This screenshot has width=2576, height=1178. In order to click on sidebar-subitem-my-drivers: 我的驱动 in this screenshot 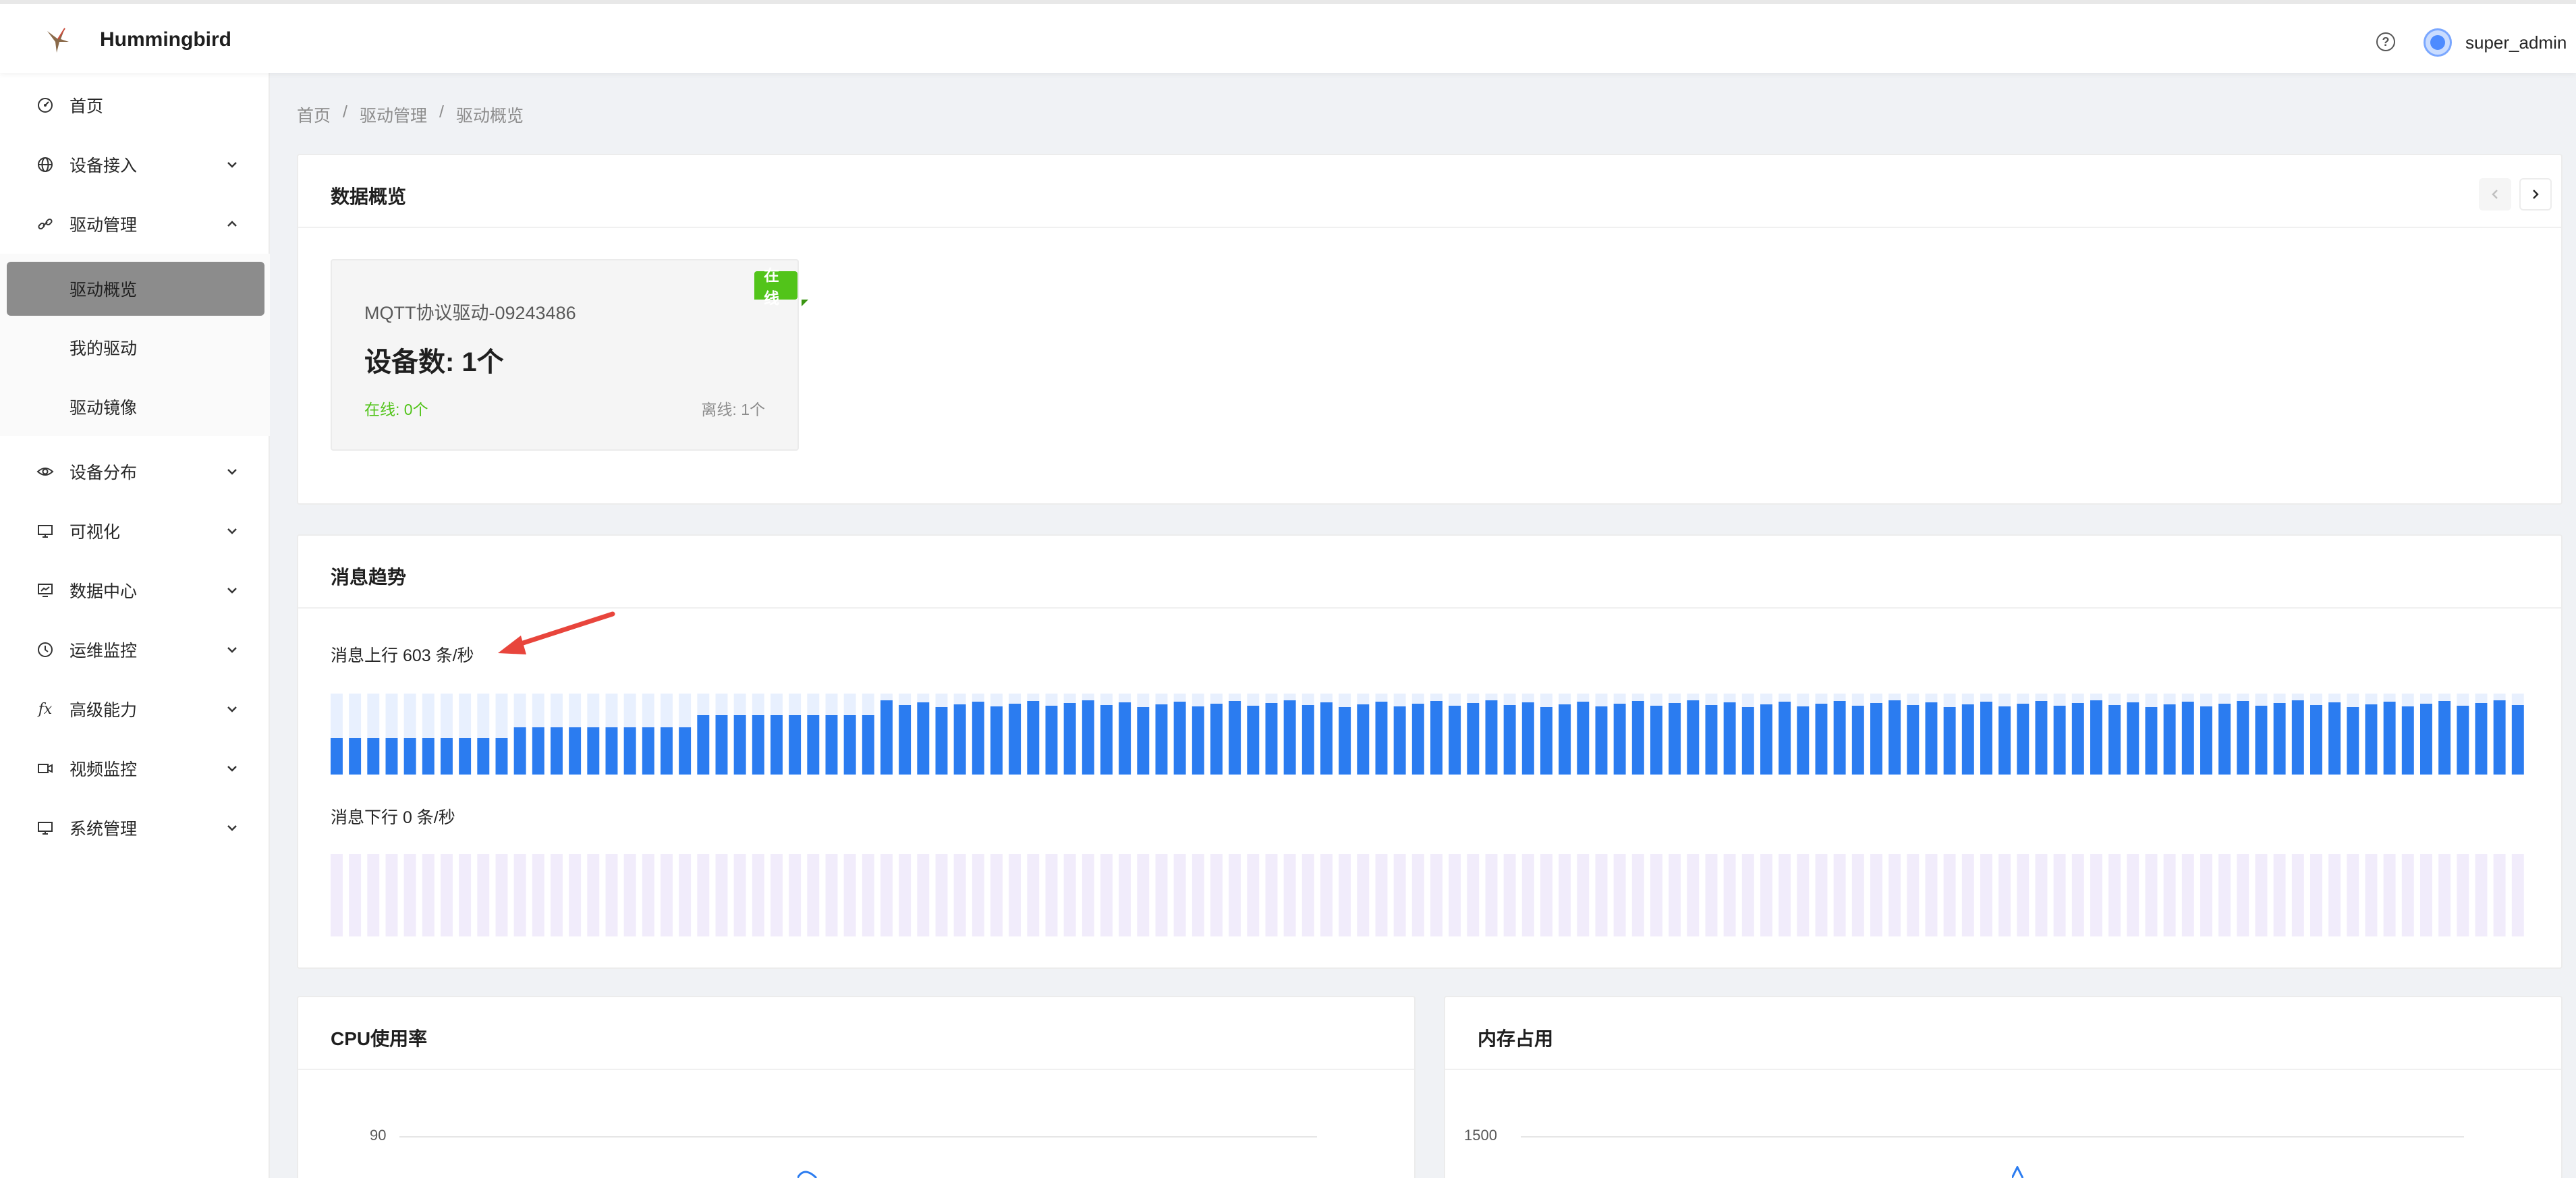, I will do `click(135, 347)`.